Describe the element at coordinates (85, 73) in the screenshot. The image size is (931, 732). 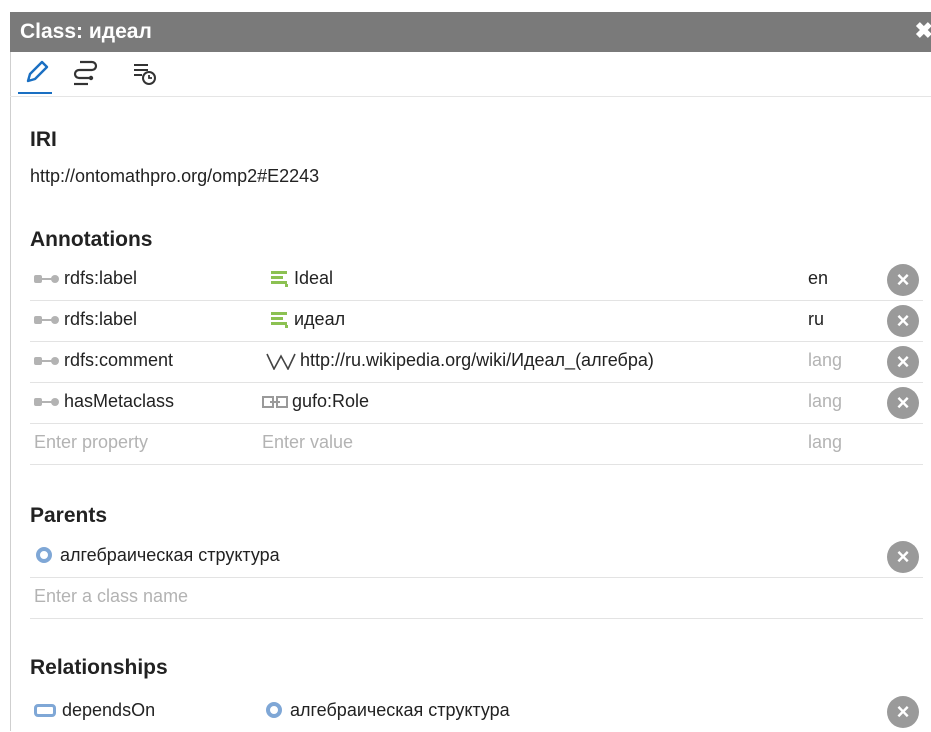
I see `path-icon` at that location.